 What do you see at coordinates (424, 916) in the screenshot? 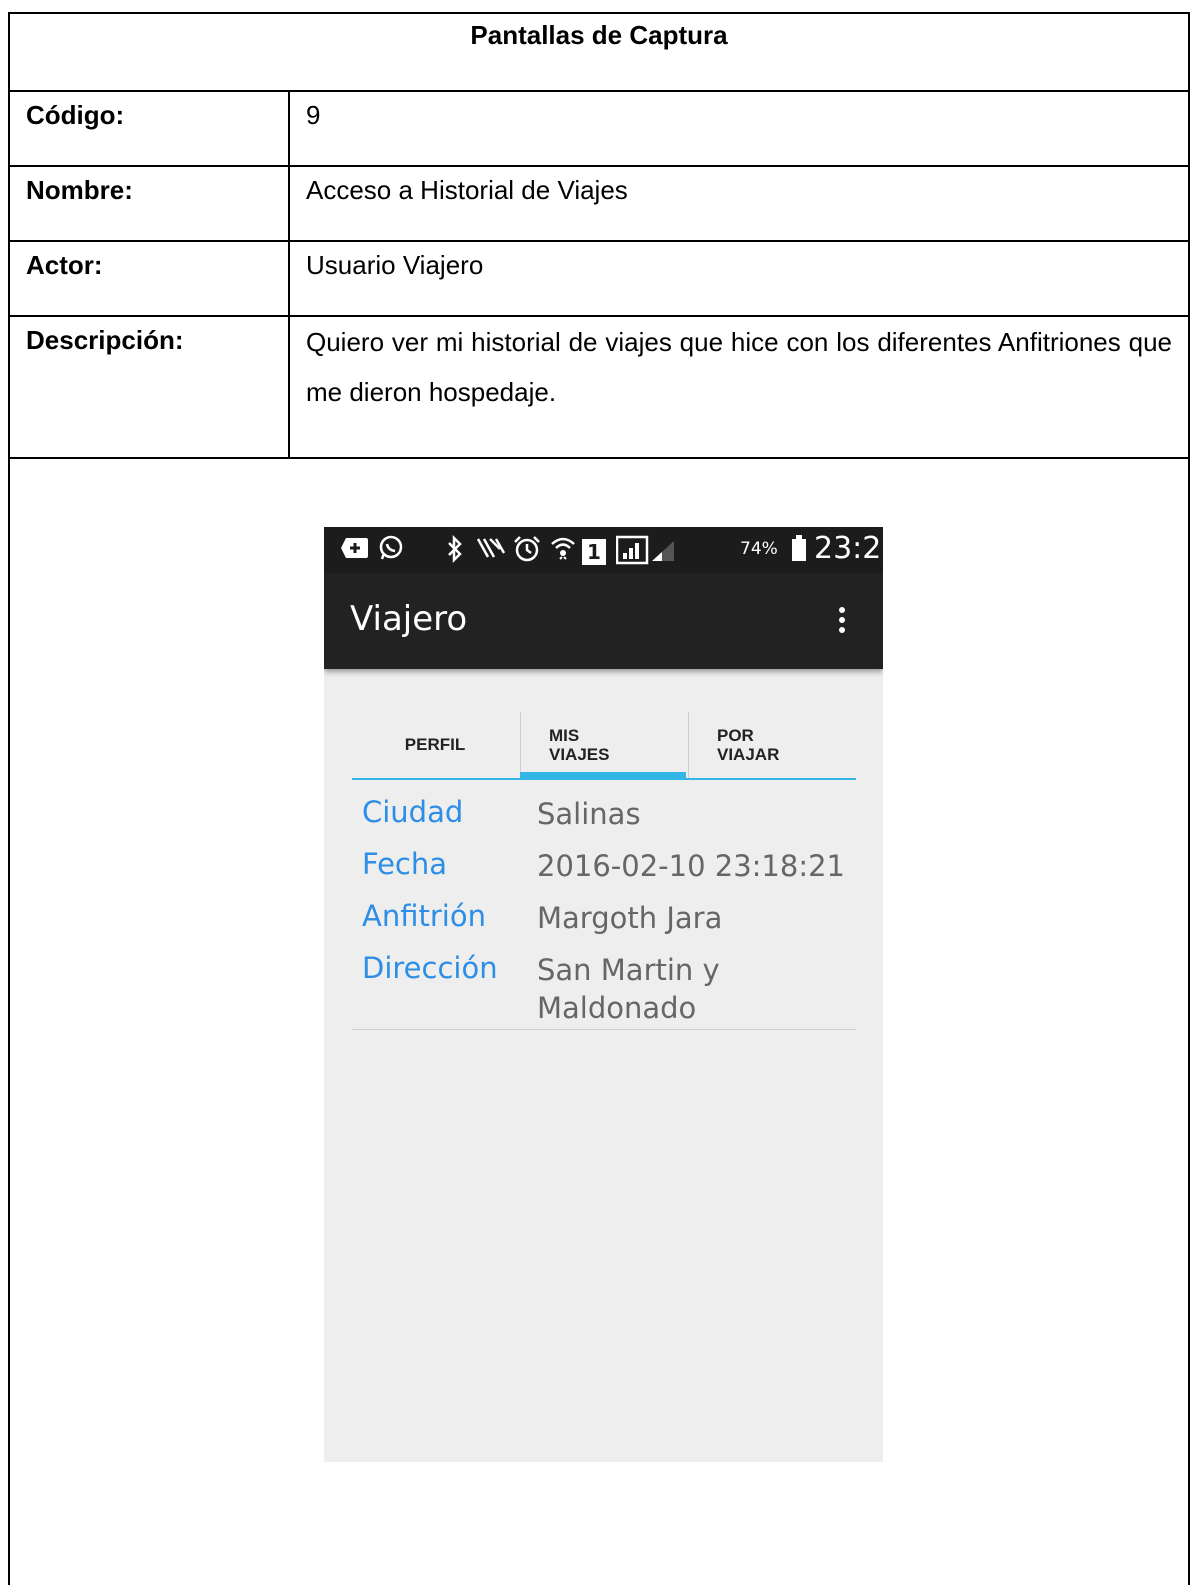
I see `anfitrion-label: Anfitrión` at bounding box center [424, 916].